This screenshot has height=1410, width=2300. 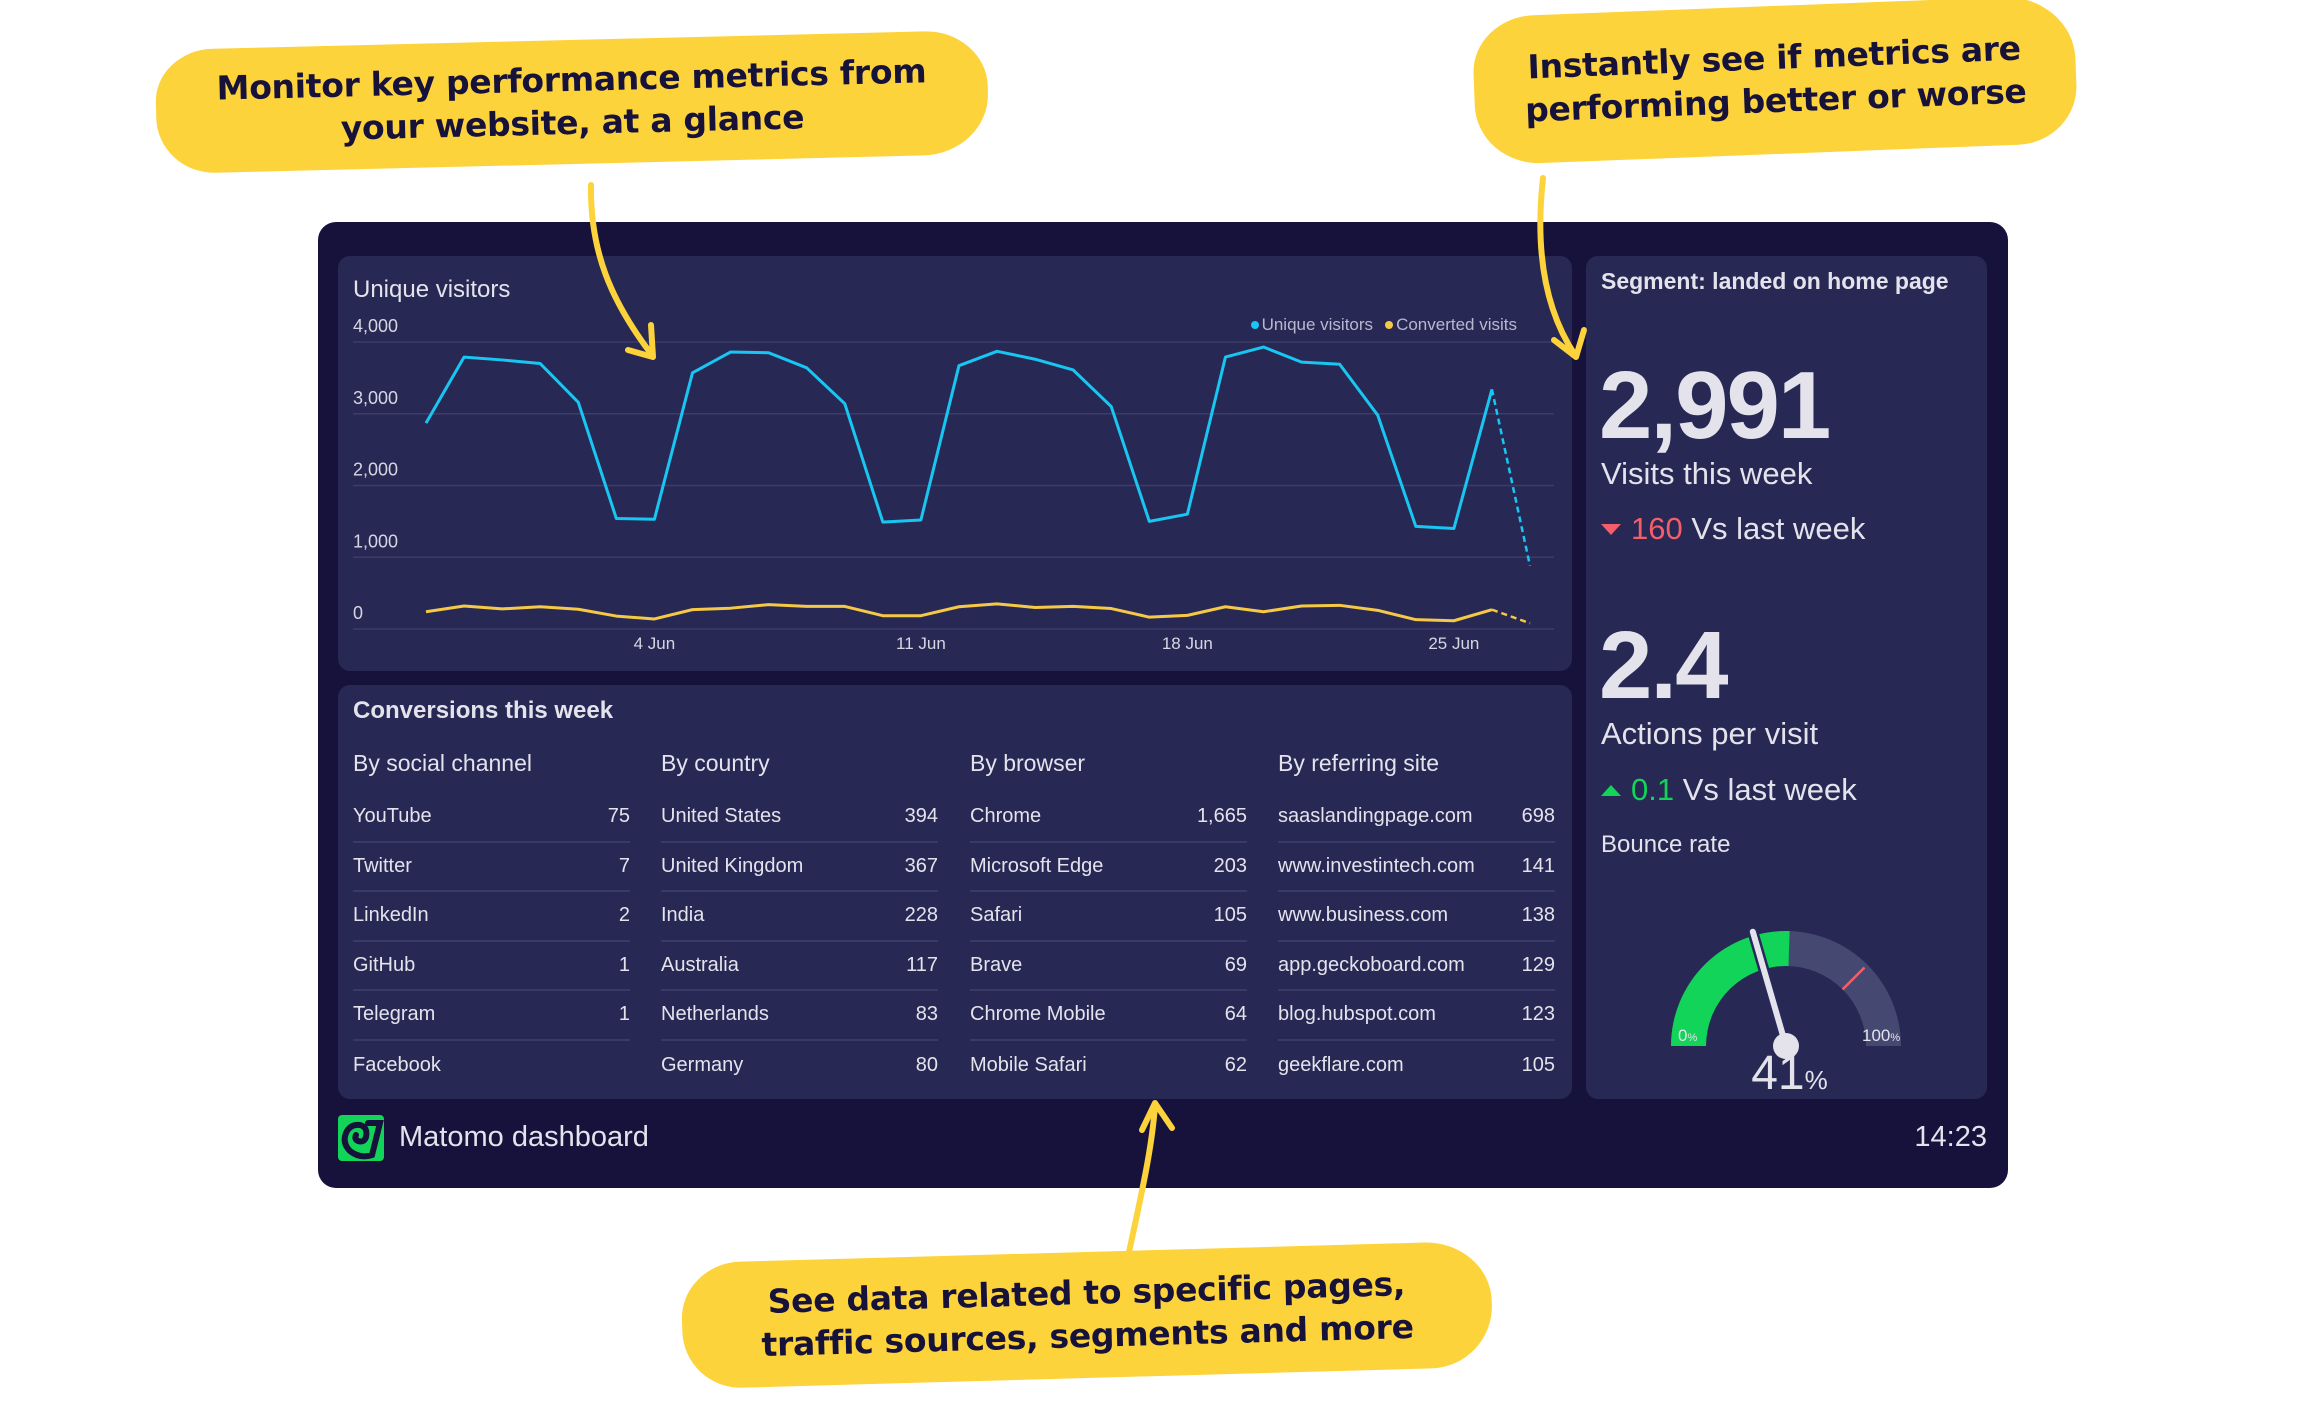 What do you see at coordinates (1416, 1066) in the screenshot?
I see `table-row: geekflare.com 105` at bounding box center [1416, 1066].